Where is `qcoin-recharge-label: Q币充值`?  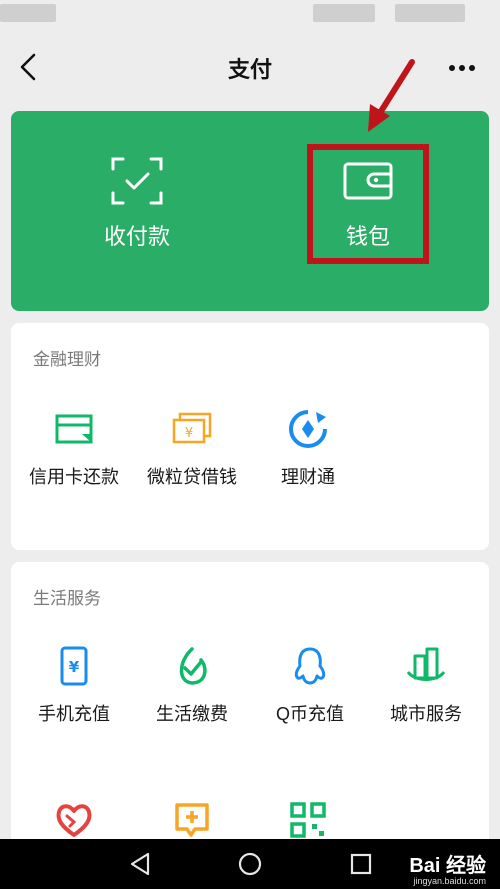 qcoin-recharge-label: Q币充值 is located at coordinates (309, 714).